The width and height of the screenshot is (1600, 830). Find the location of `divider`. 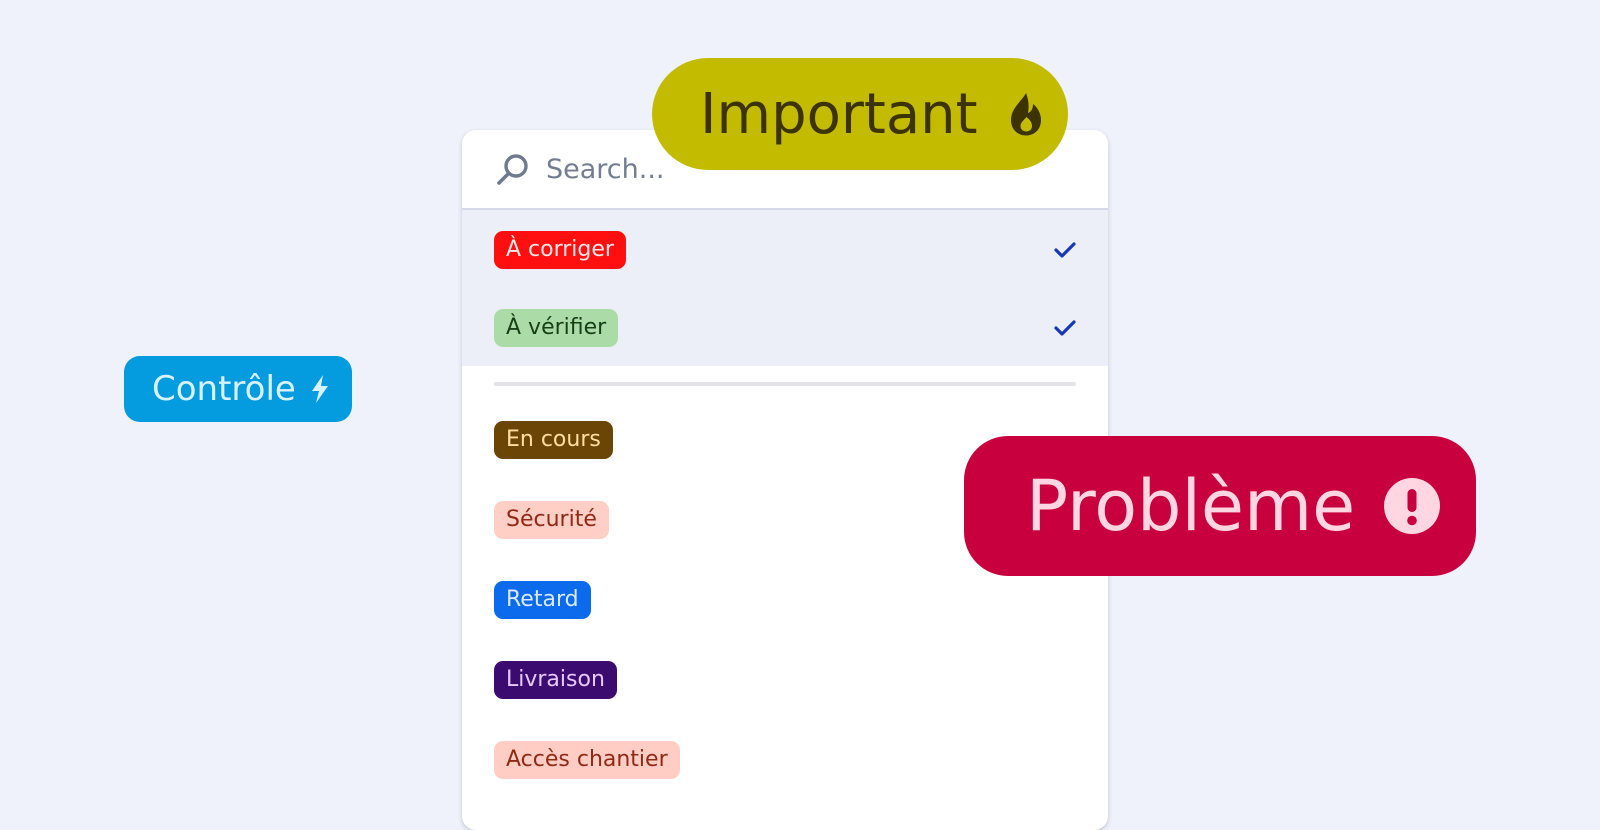

divider is located at coordinates (785, 384).